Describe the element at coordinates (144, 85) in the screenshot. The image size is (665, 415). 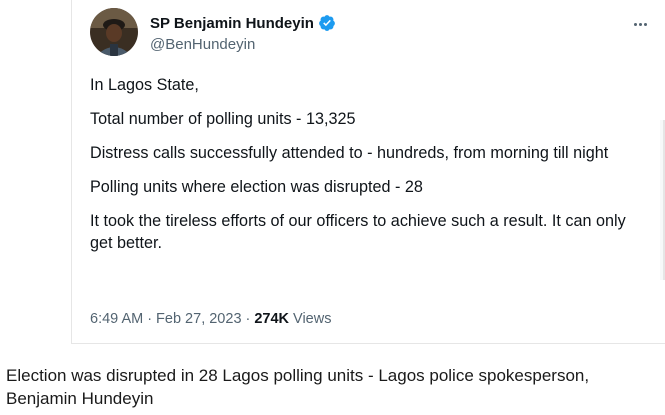
I see `tweet-paragraph: In Lagos State,` at that location.